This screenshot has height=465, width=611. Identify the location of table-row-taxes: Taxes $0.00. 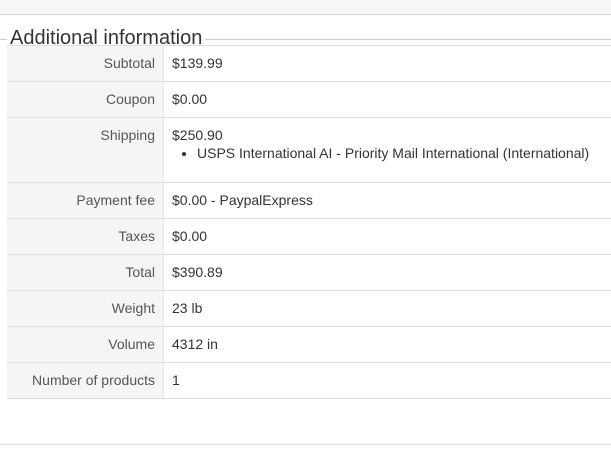
(309, 236).